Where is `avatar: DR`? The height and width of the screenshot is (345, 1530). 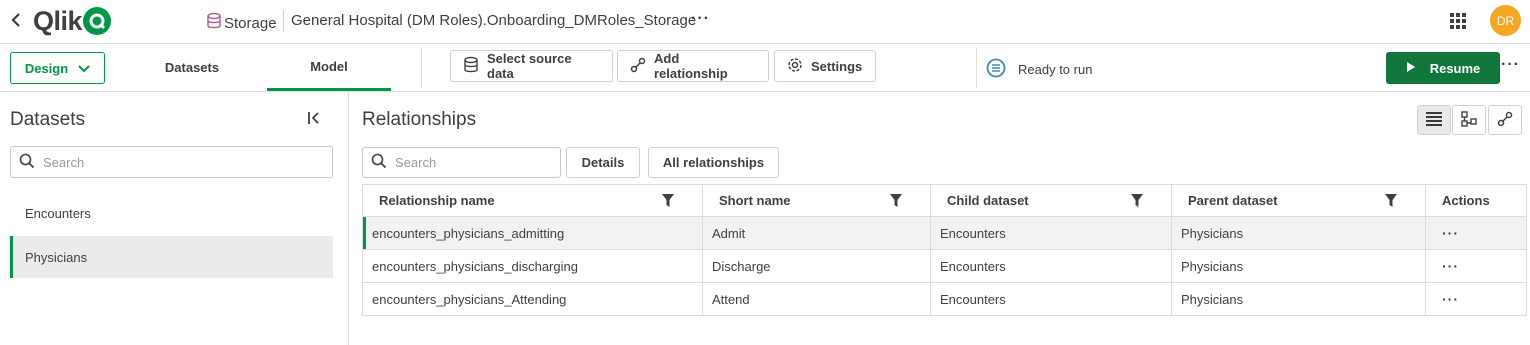
avatar: DR is located at coordinates (1505, 20).